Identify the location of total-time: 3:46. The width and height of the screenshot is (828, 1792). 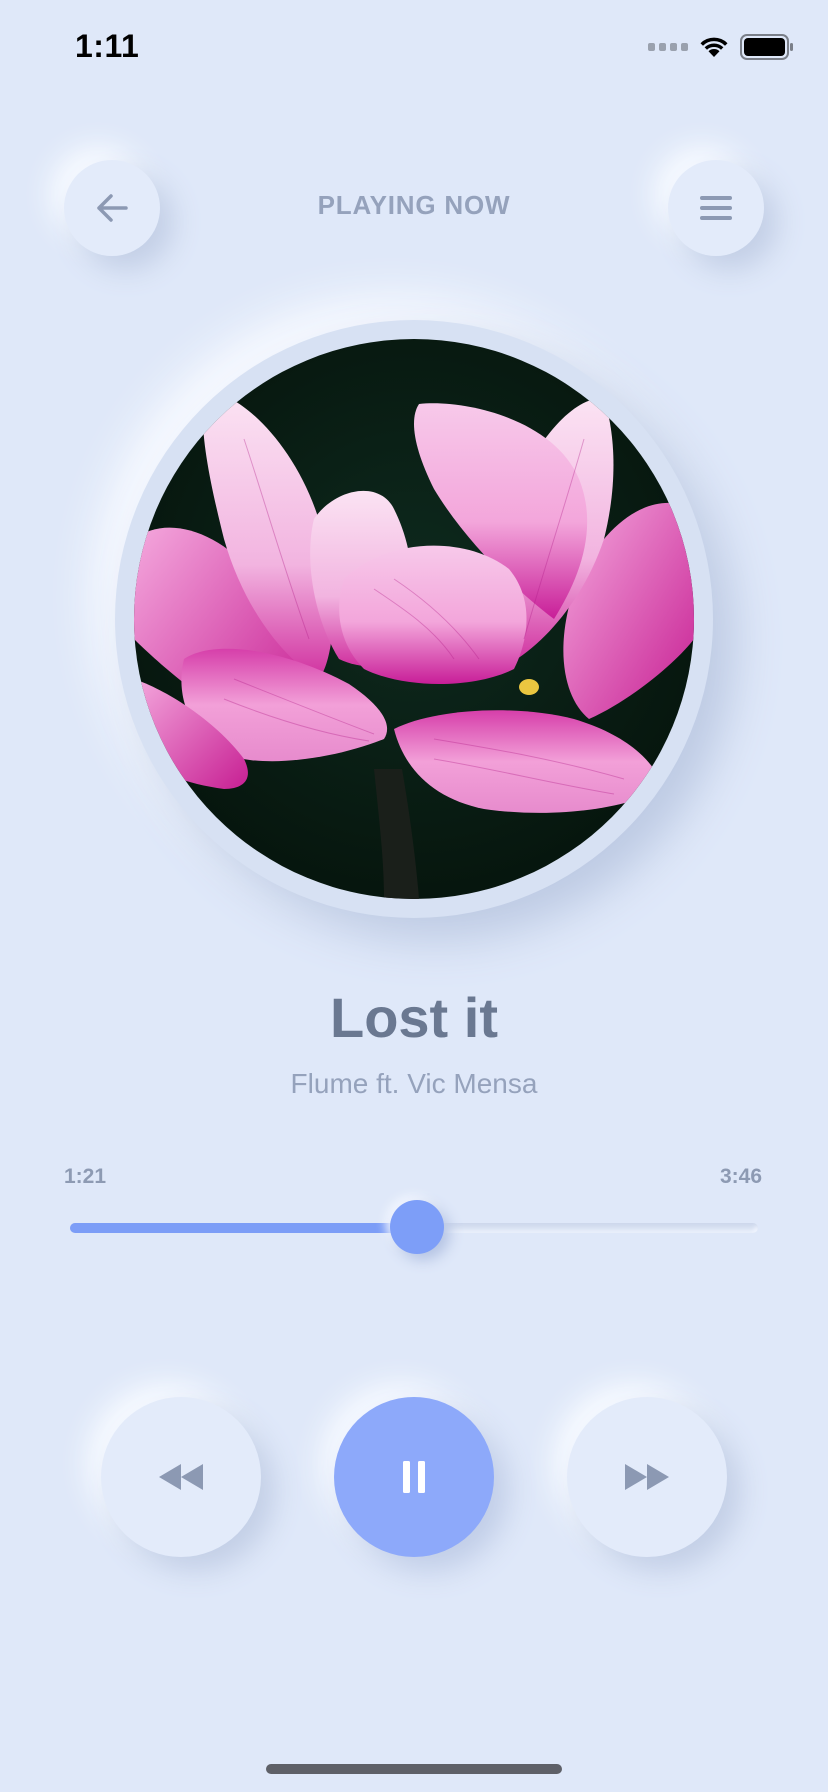
(740, 1176).